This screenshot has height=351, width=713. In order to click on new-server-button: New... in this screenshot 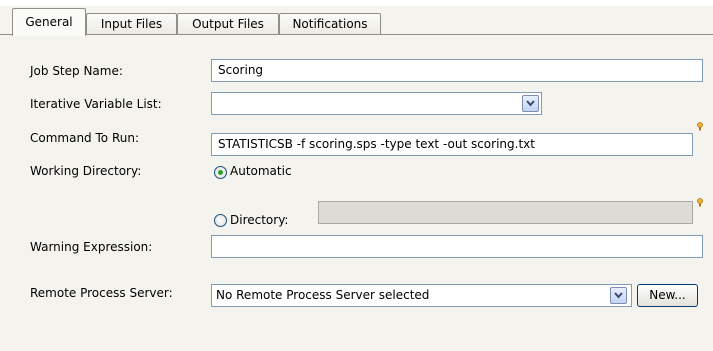, I will do `click(667, 295)`.